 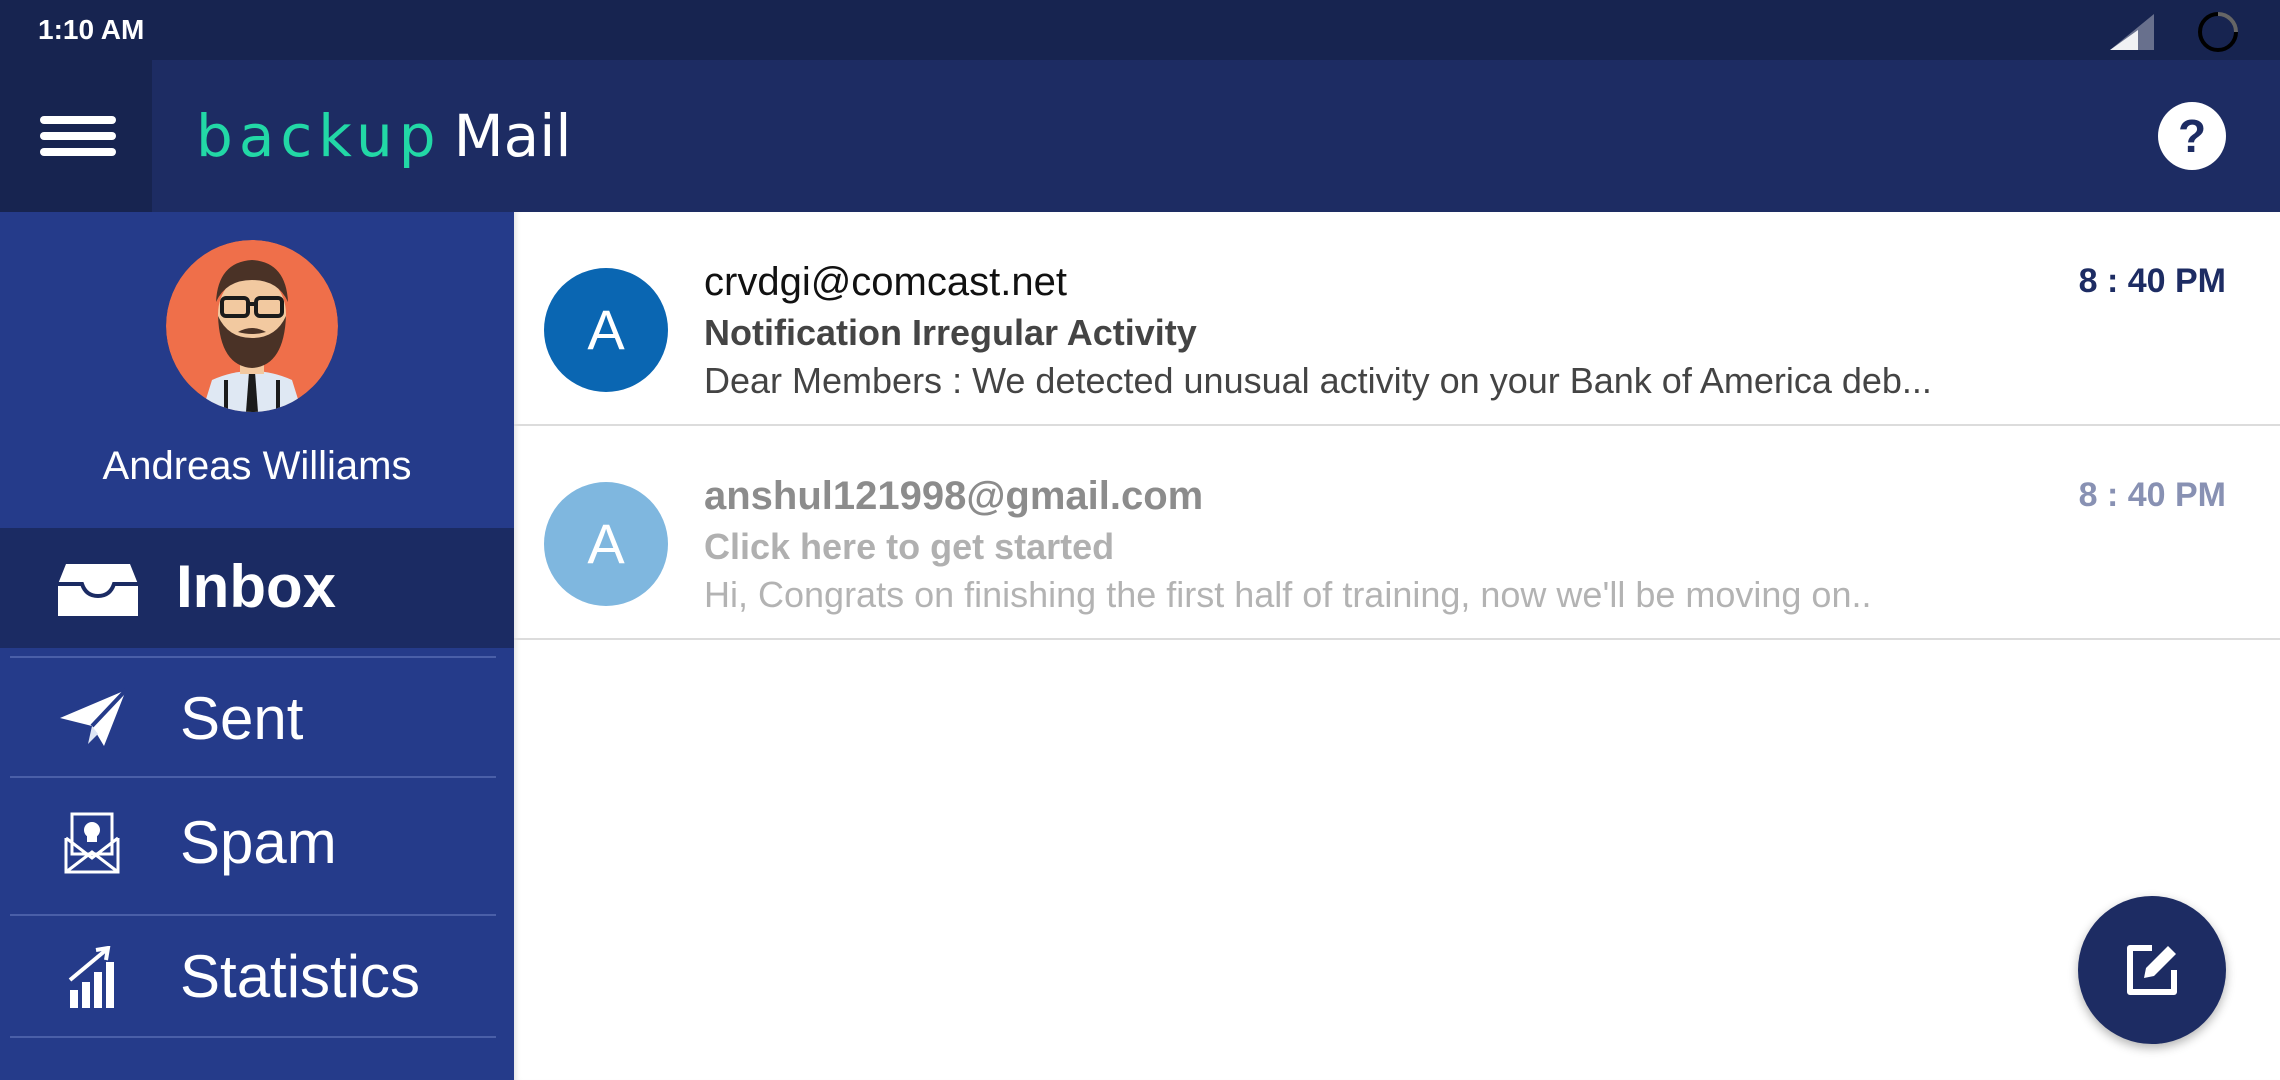 What do you see at coordinates (91, 977) in the screenshot?
I see `bar-chart-icon` at bounding box center [91, 977].